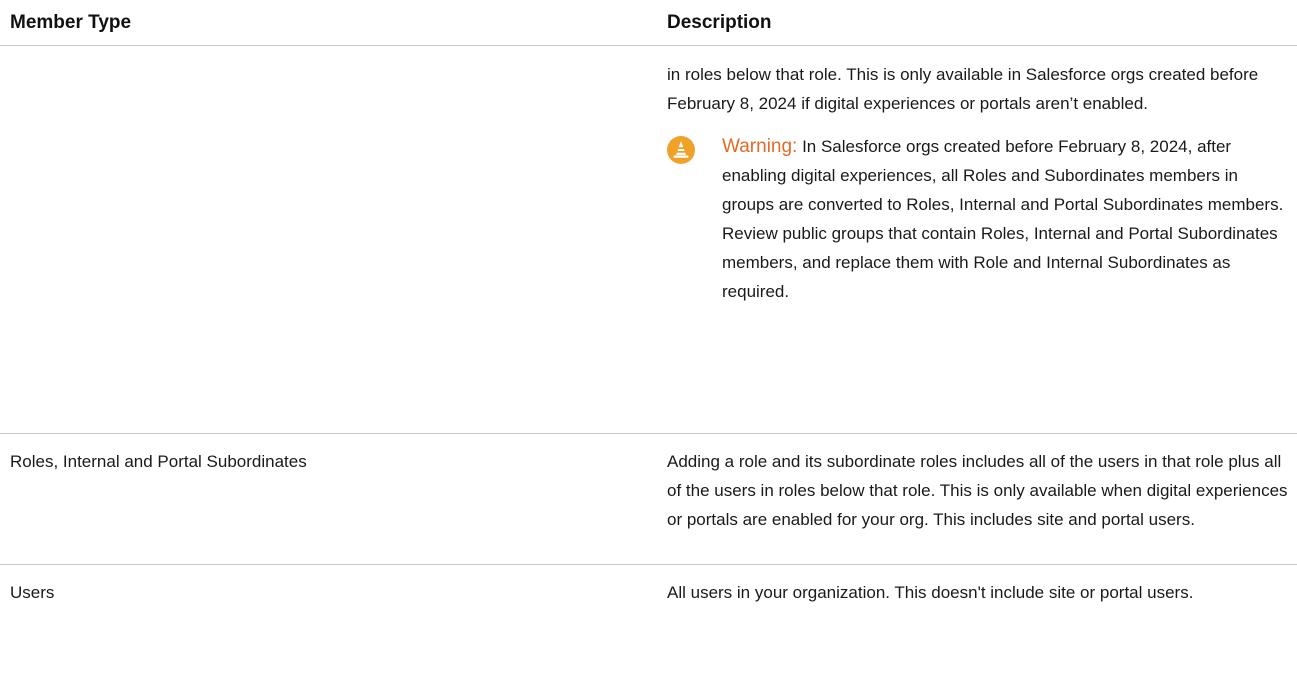 This screenshot has width=1297, height=689. What do you see at coordinates (648, 23) in the screenshot?
I see `table-header-row: Member Type Description` at bounding box center [648, 23].